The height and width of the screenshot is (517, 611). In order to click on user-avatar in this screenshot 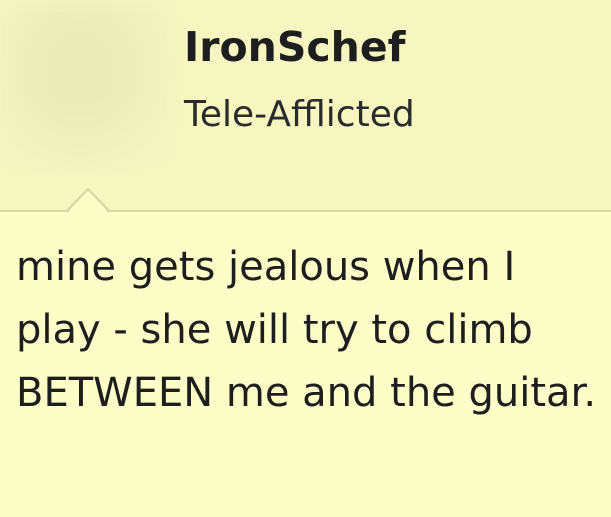, I will do `click(89, 86)`.